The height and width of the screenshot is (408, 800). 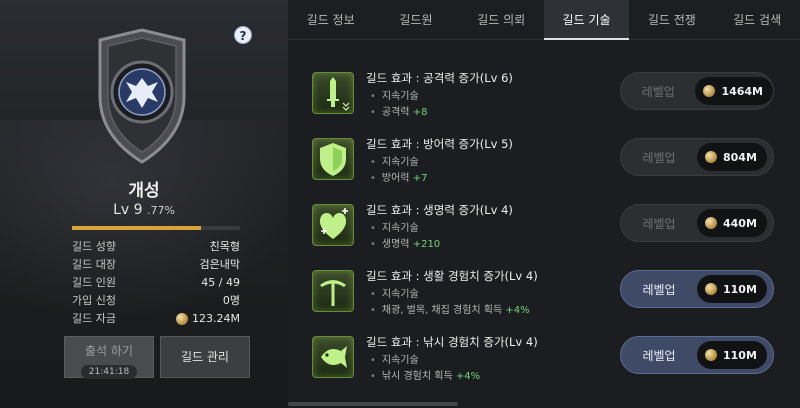 I want to click on horizontal-scrollbar, so click(x=373, y=404).